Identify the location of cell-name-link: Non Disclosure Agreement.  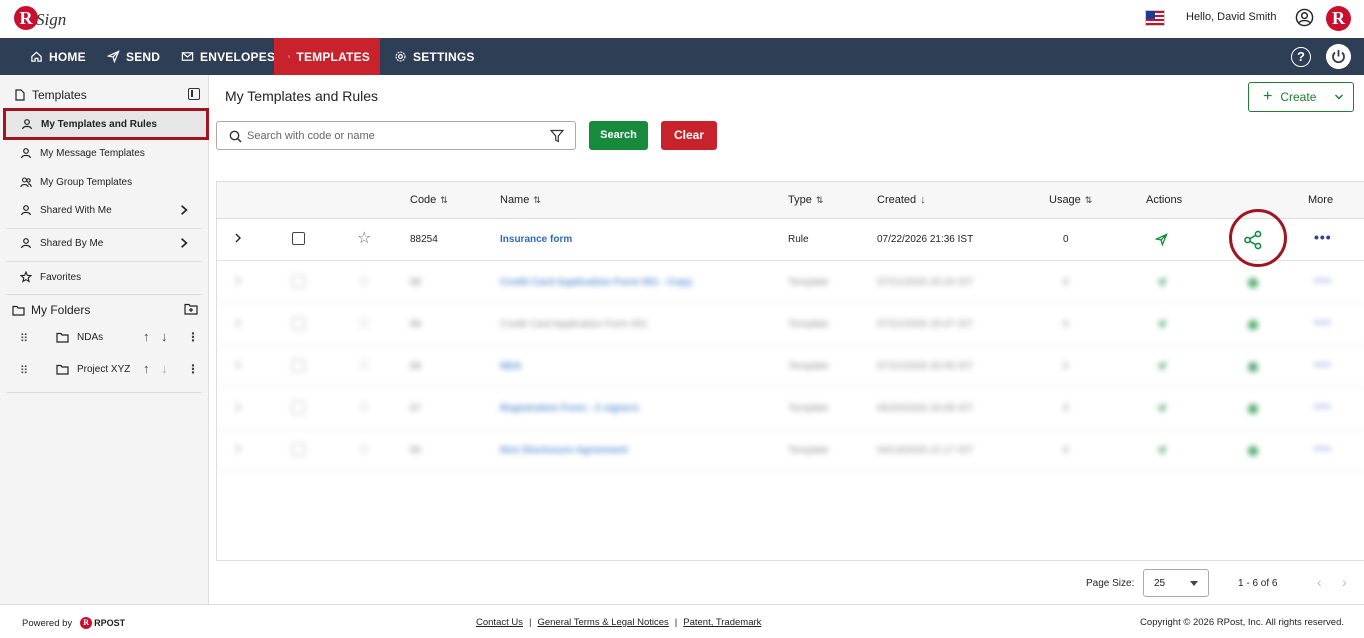
(564, 450).